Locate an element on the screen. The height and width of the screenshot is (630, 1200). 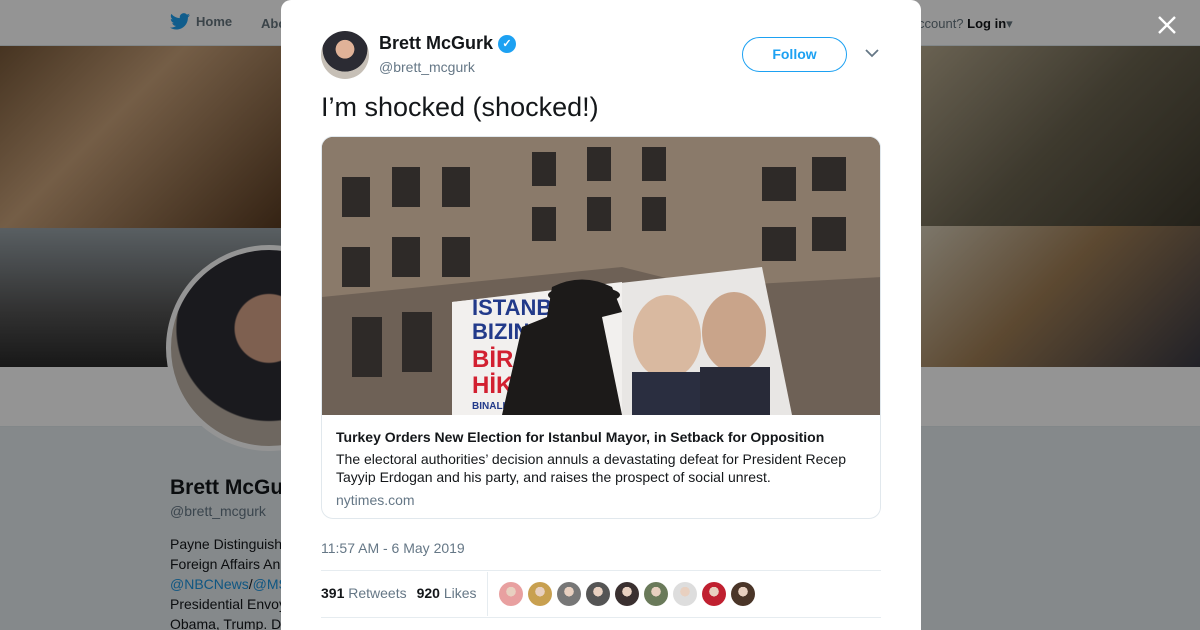
likes-count: 920 is located at coordinates (428, 593).